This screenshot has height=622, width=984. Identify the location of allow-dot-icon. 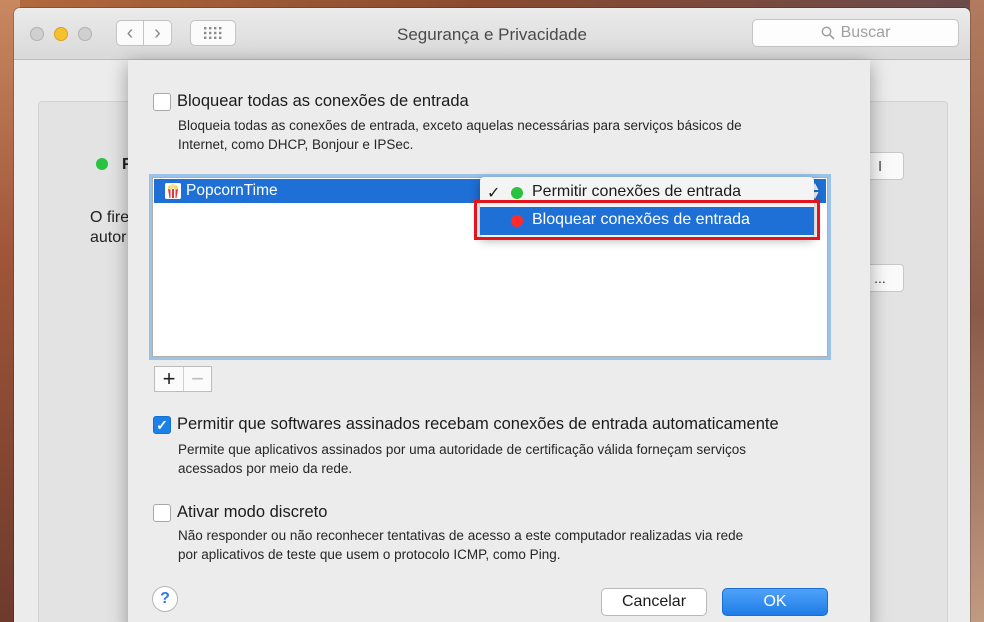
(517, 193).